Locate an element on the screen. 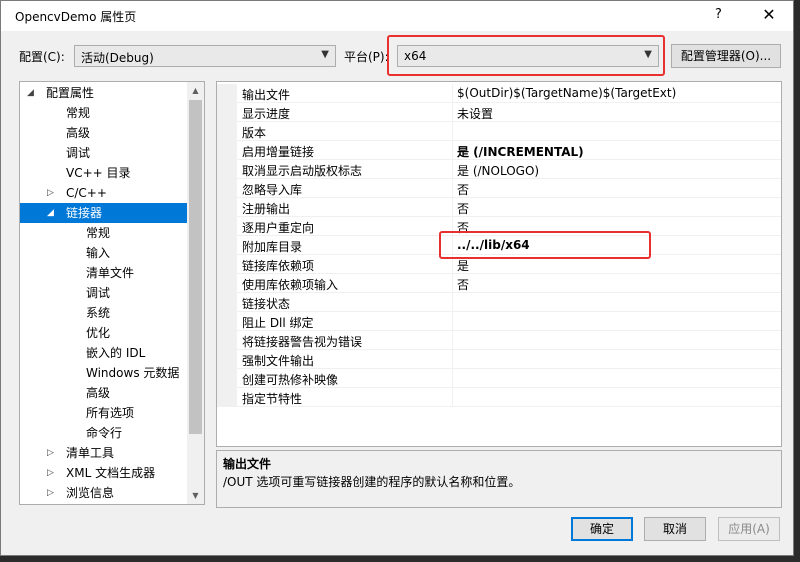  tree-item-label: 系统 is located at coordinates (98, 313).